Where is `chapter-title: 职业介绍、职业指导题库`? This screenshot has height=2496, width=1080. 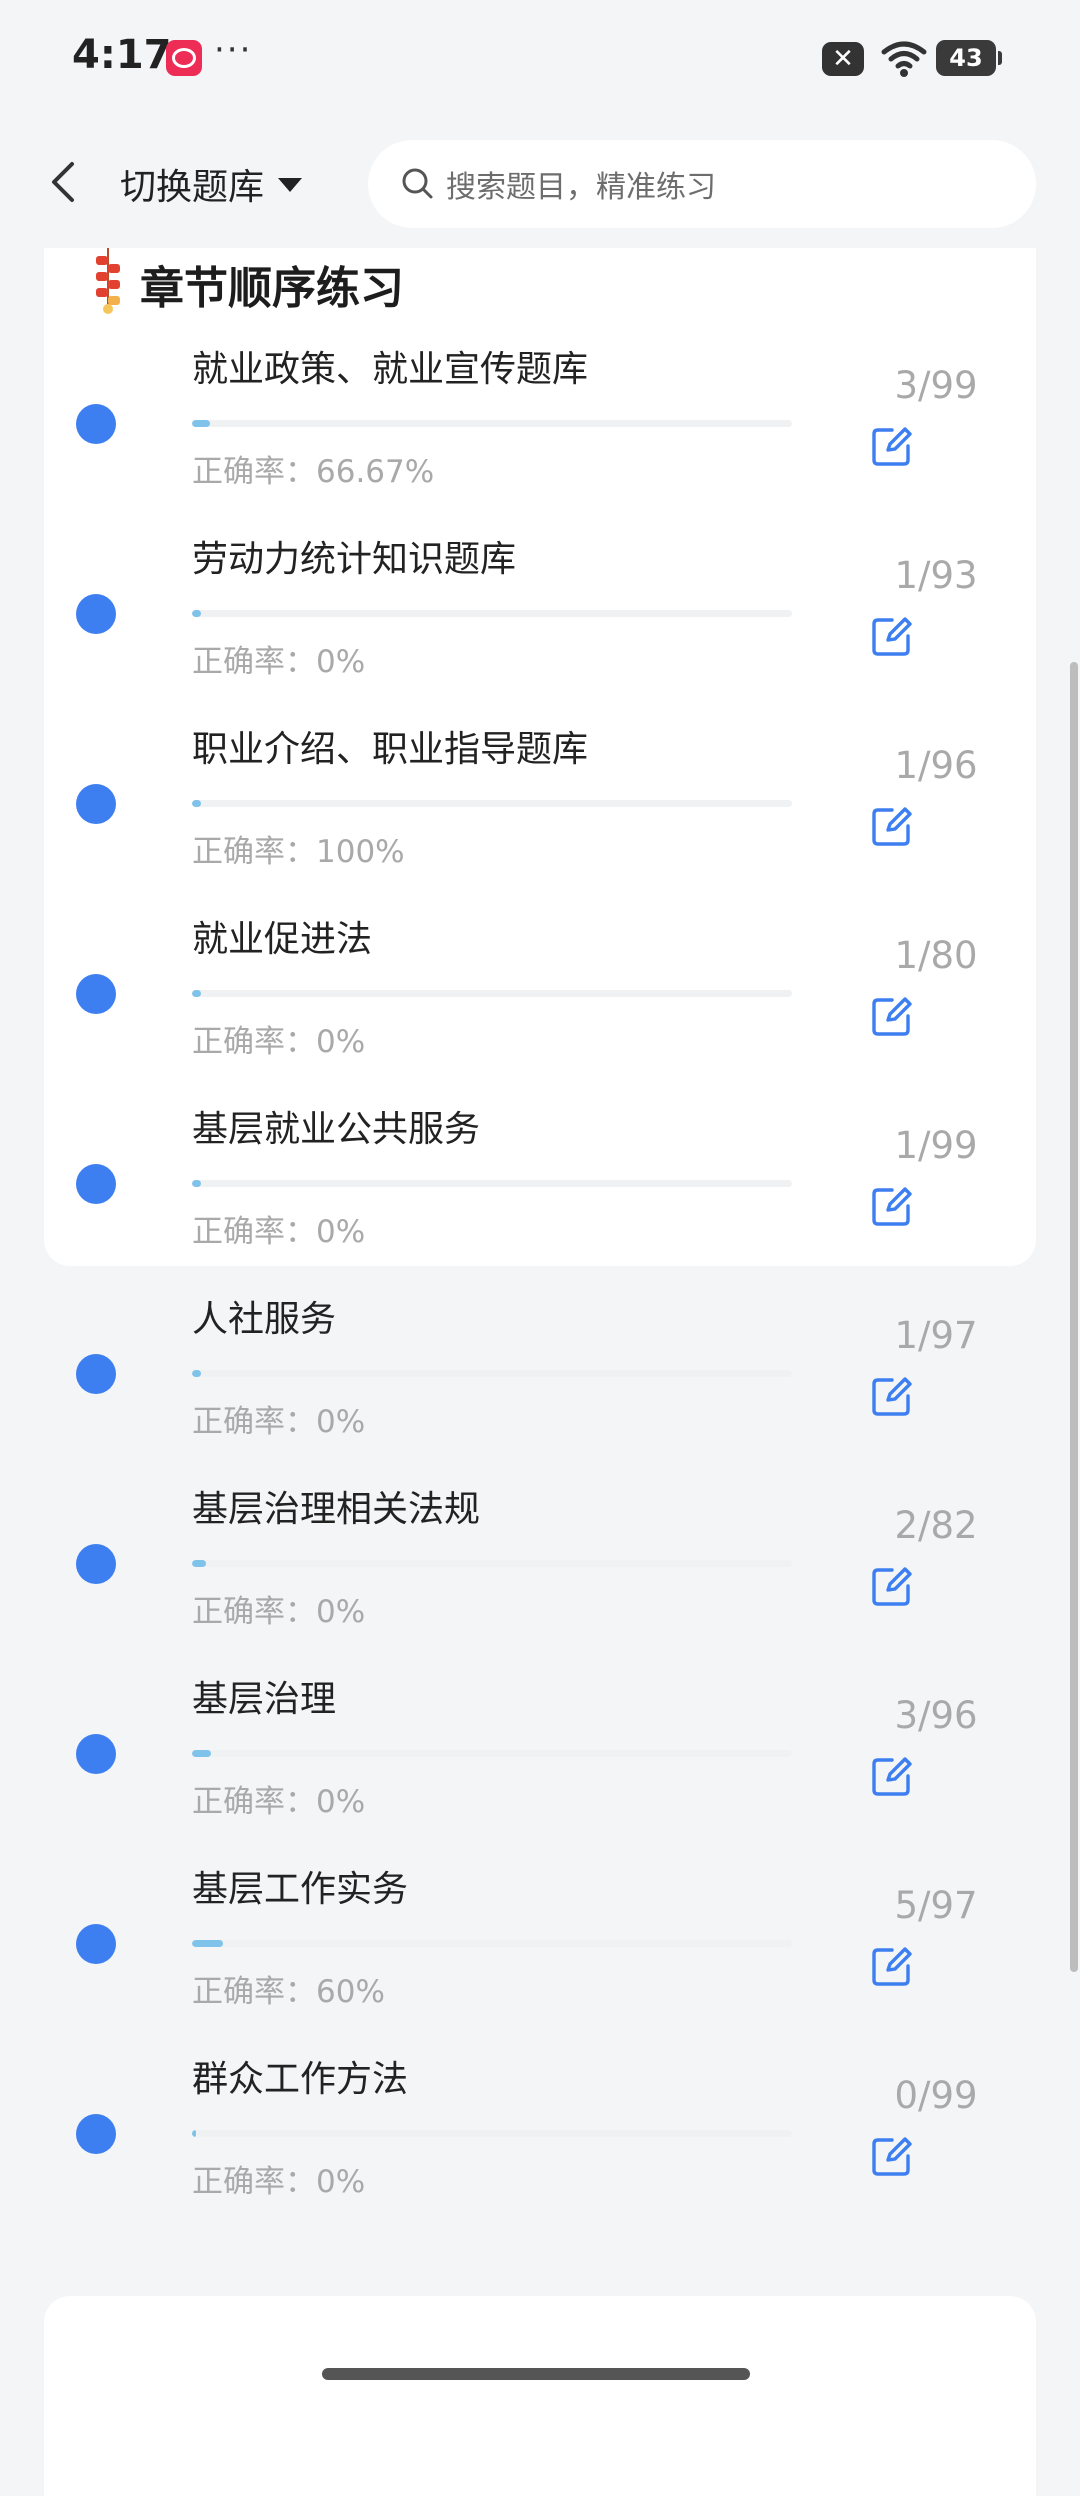 chapter-title: 职业介绍、职业指导题库 is located at coordinates (390, 749).